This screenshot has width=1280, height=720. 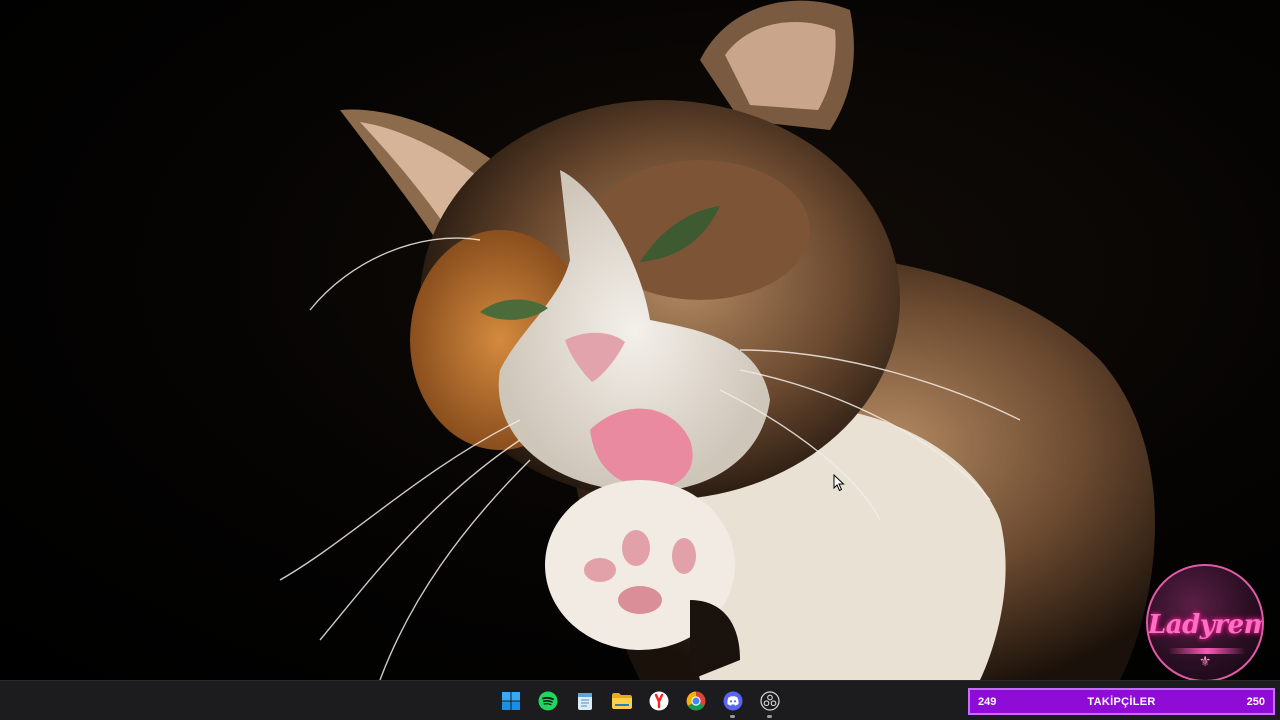 I want to click on spotify-icon, so click(x=547, y=701).